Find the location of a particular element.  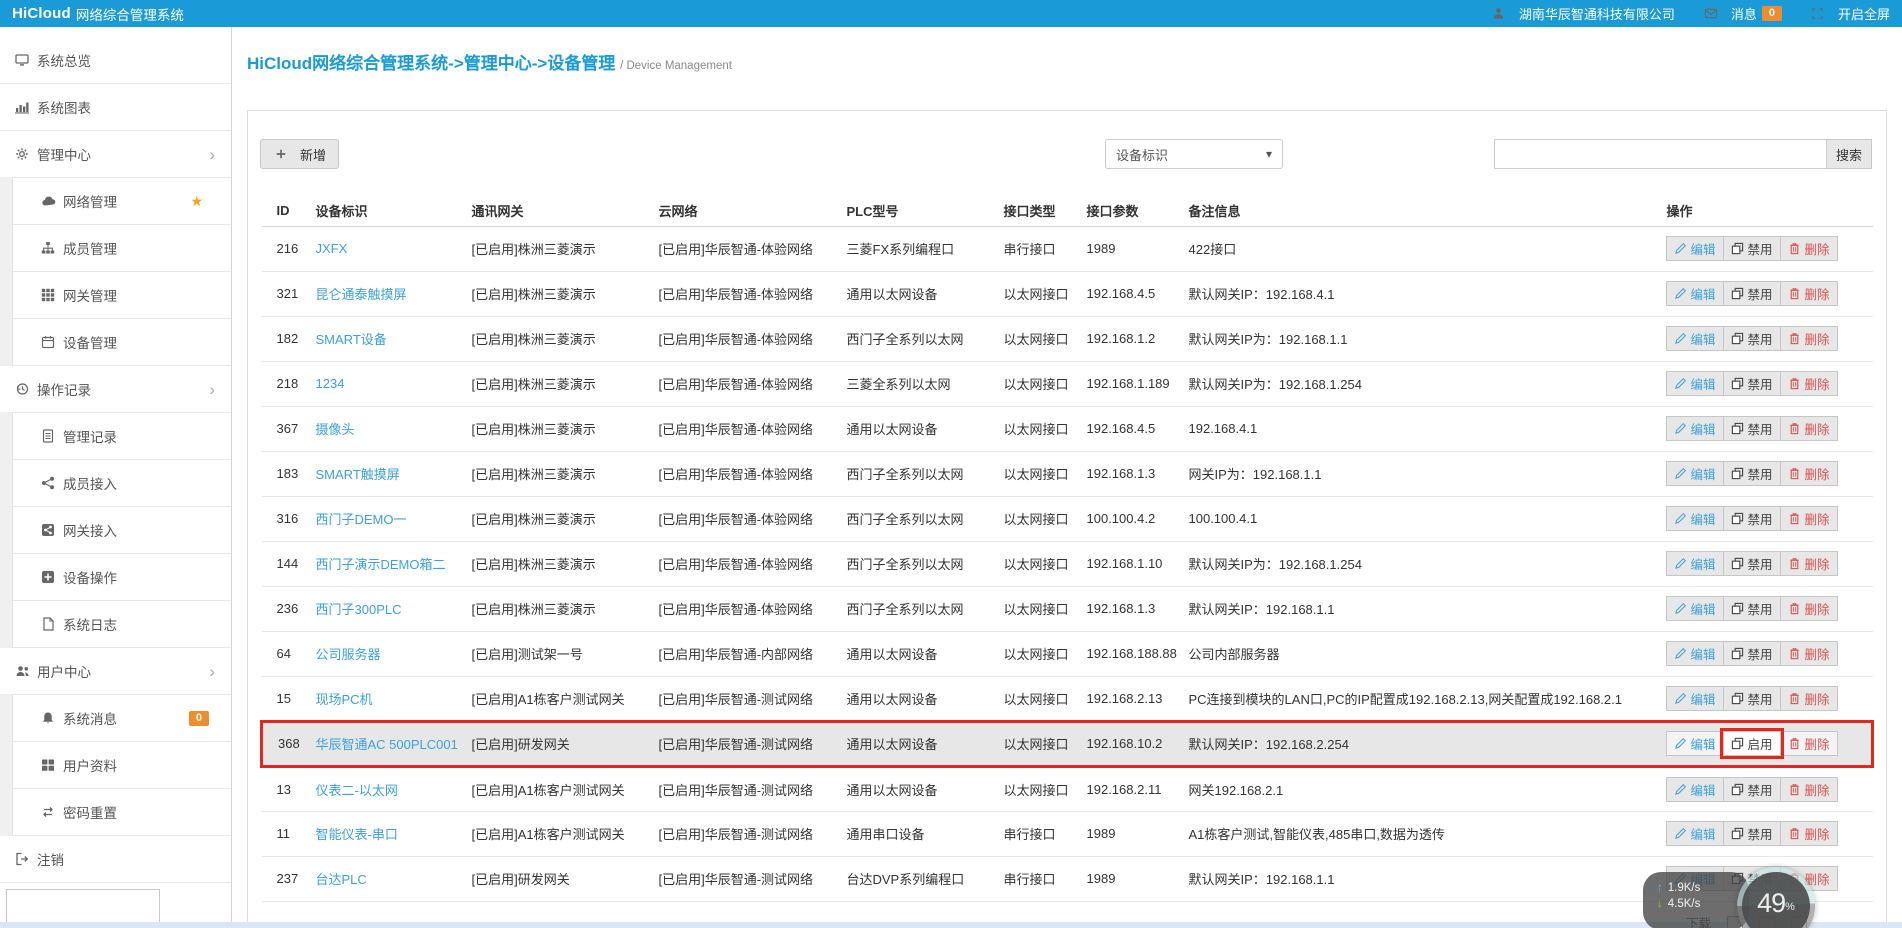

device-link: JXFX is located at coordinates (332, 248).